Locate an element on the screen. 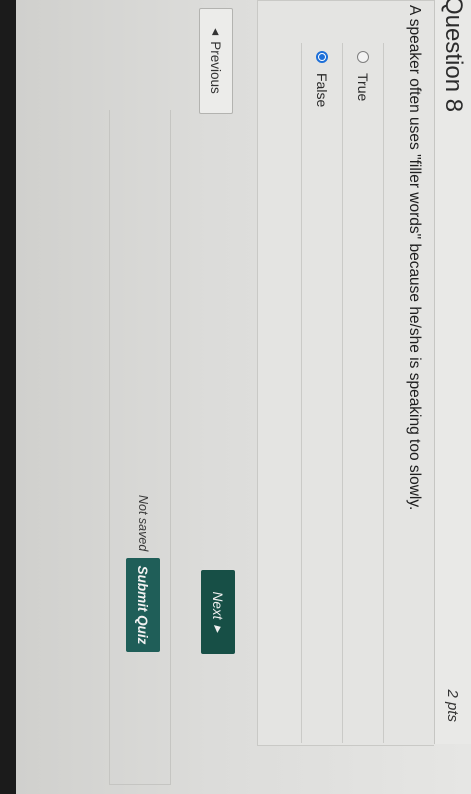  chevron-right-icon: ▶ is located at coordinates (218, 629).